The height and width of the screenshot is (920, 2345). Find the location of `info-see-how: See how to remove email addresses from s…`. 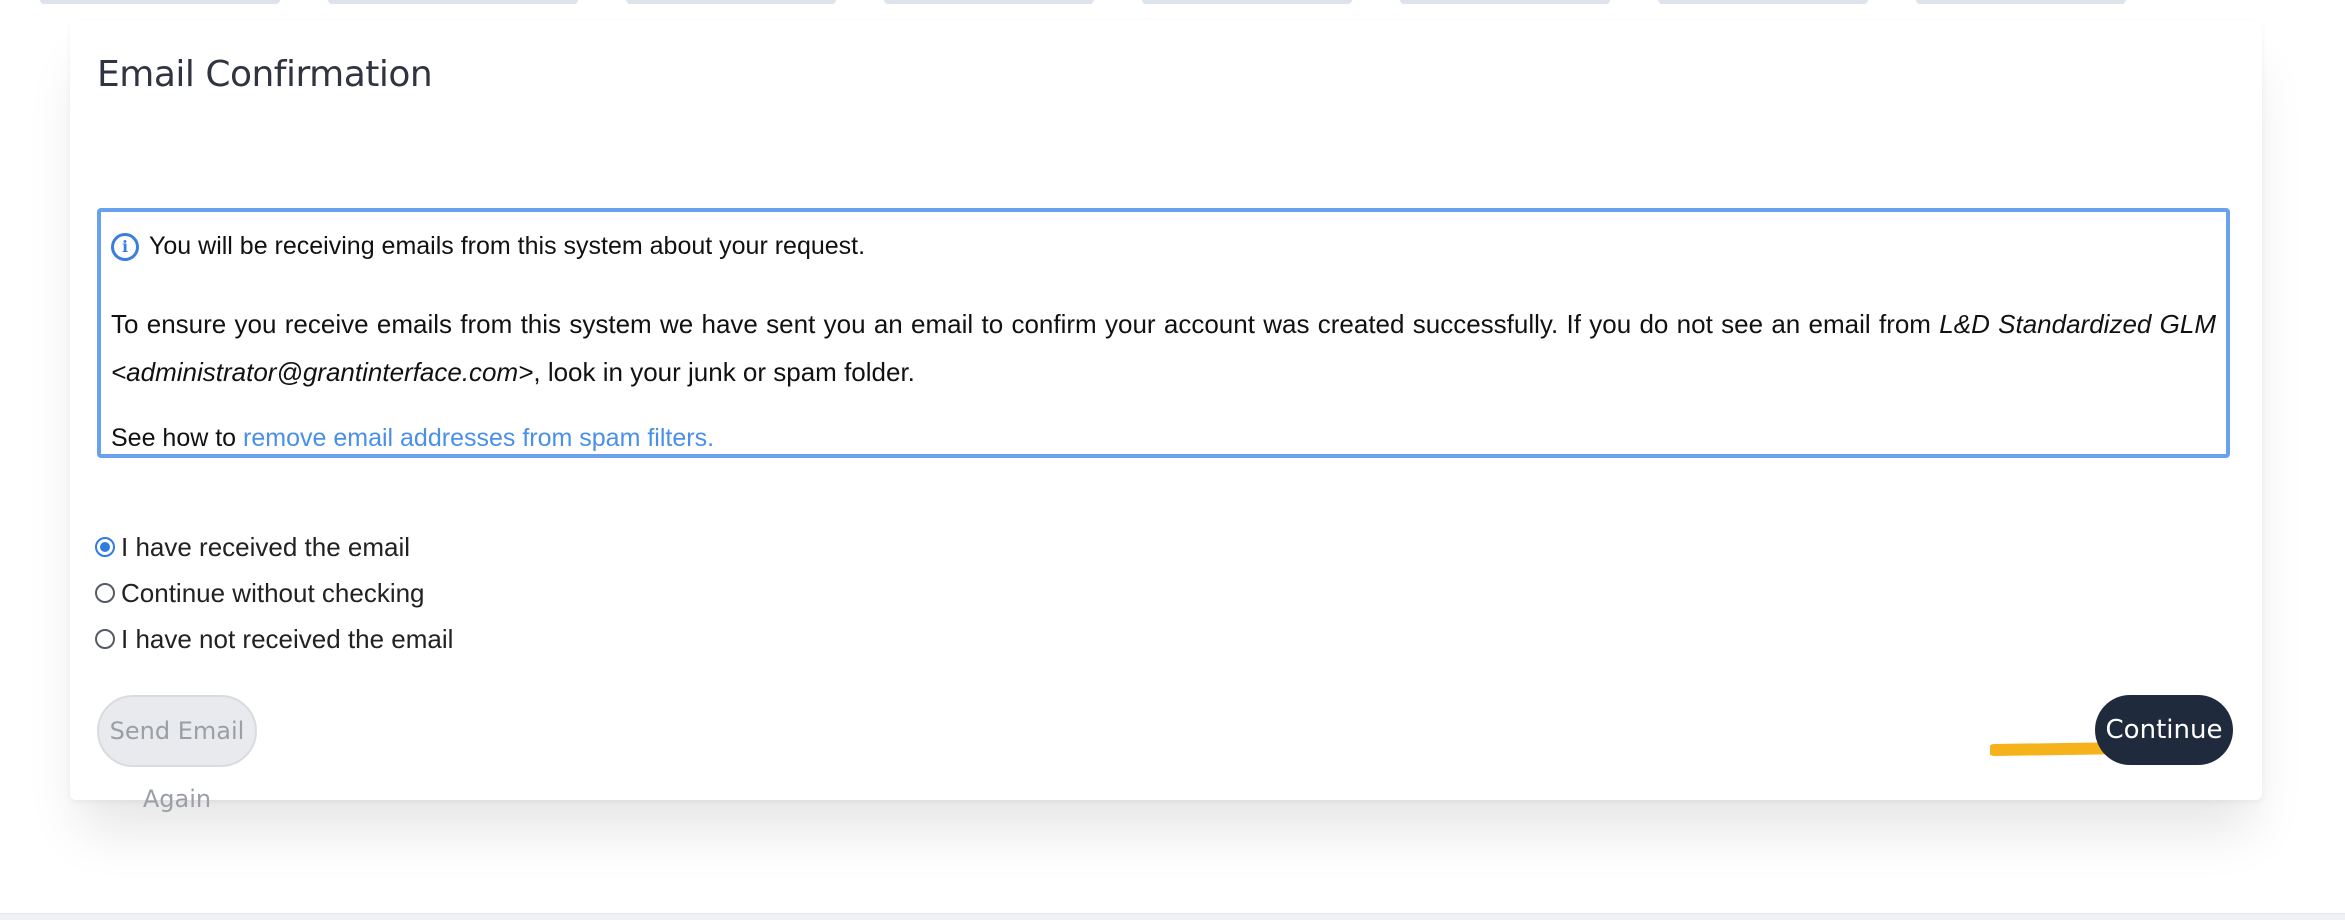

info-see-how: See how to remove email addresses from s… is located at coordinates (412, 438).